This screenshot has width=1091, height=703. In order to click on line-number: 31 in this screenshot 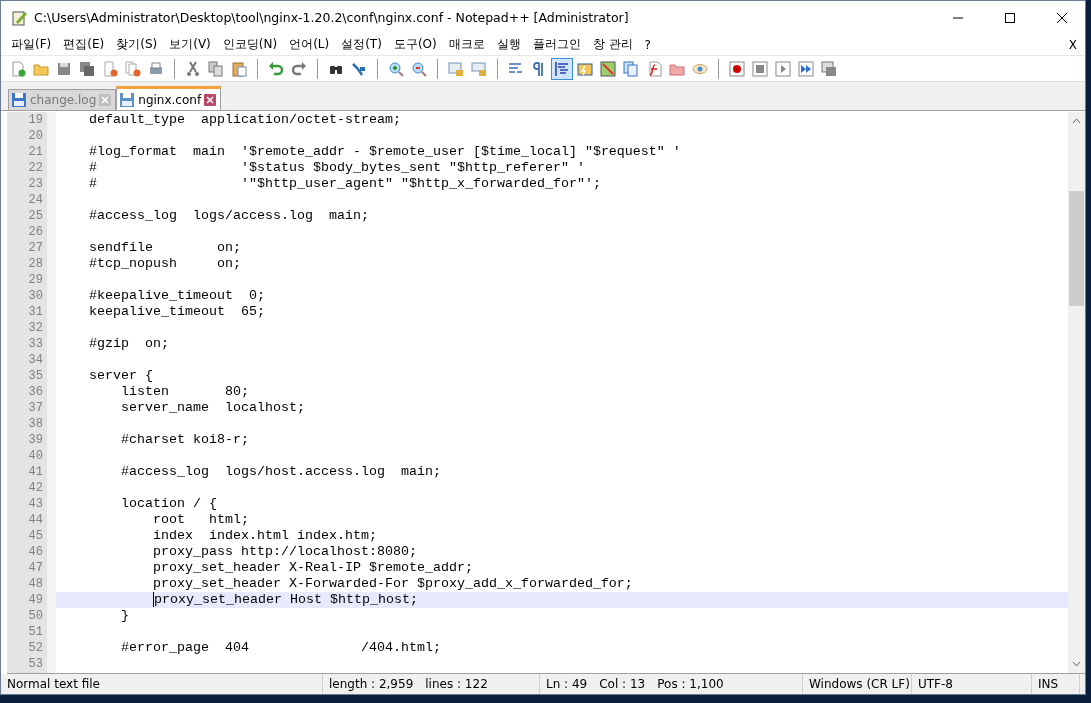, I will do `click(35, 312)`.